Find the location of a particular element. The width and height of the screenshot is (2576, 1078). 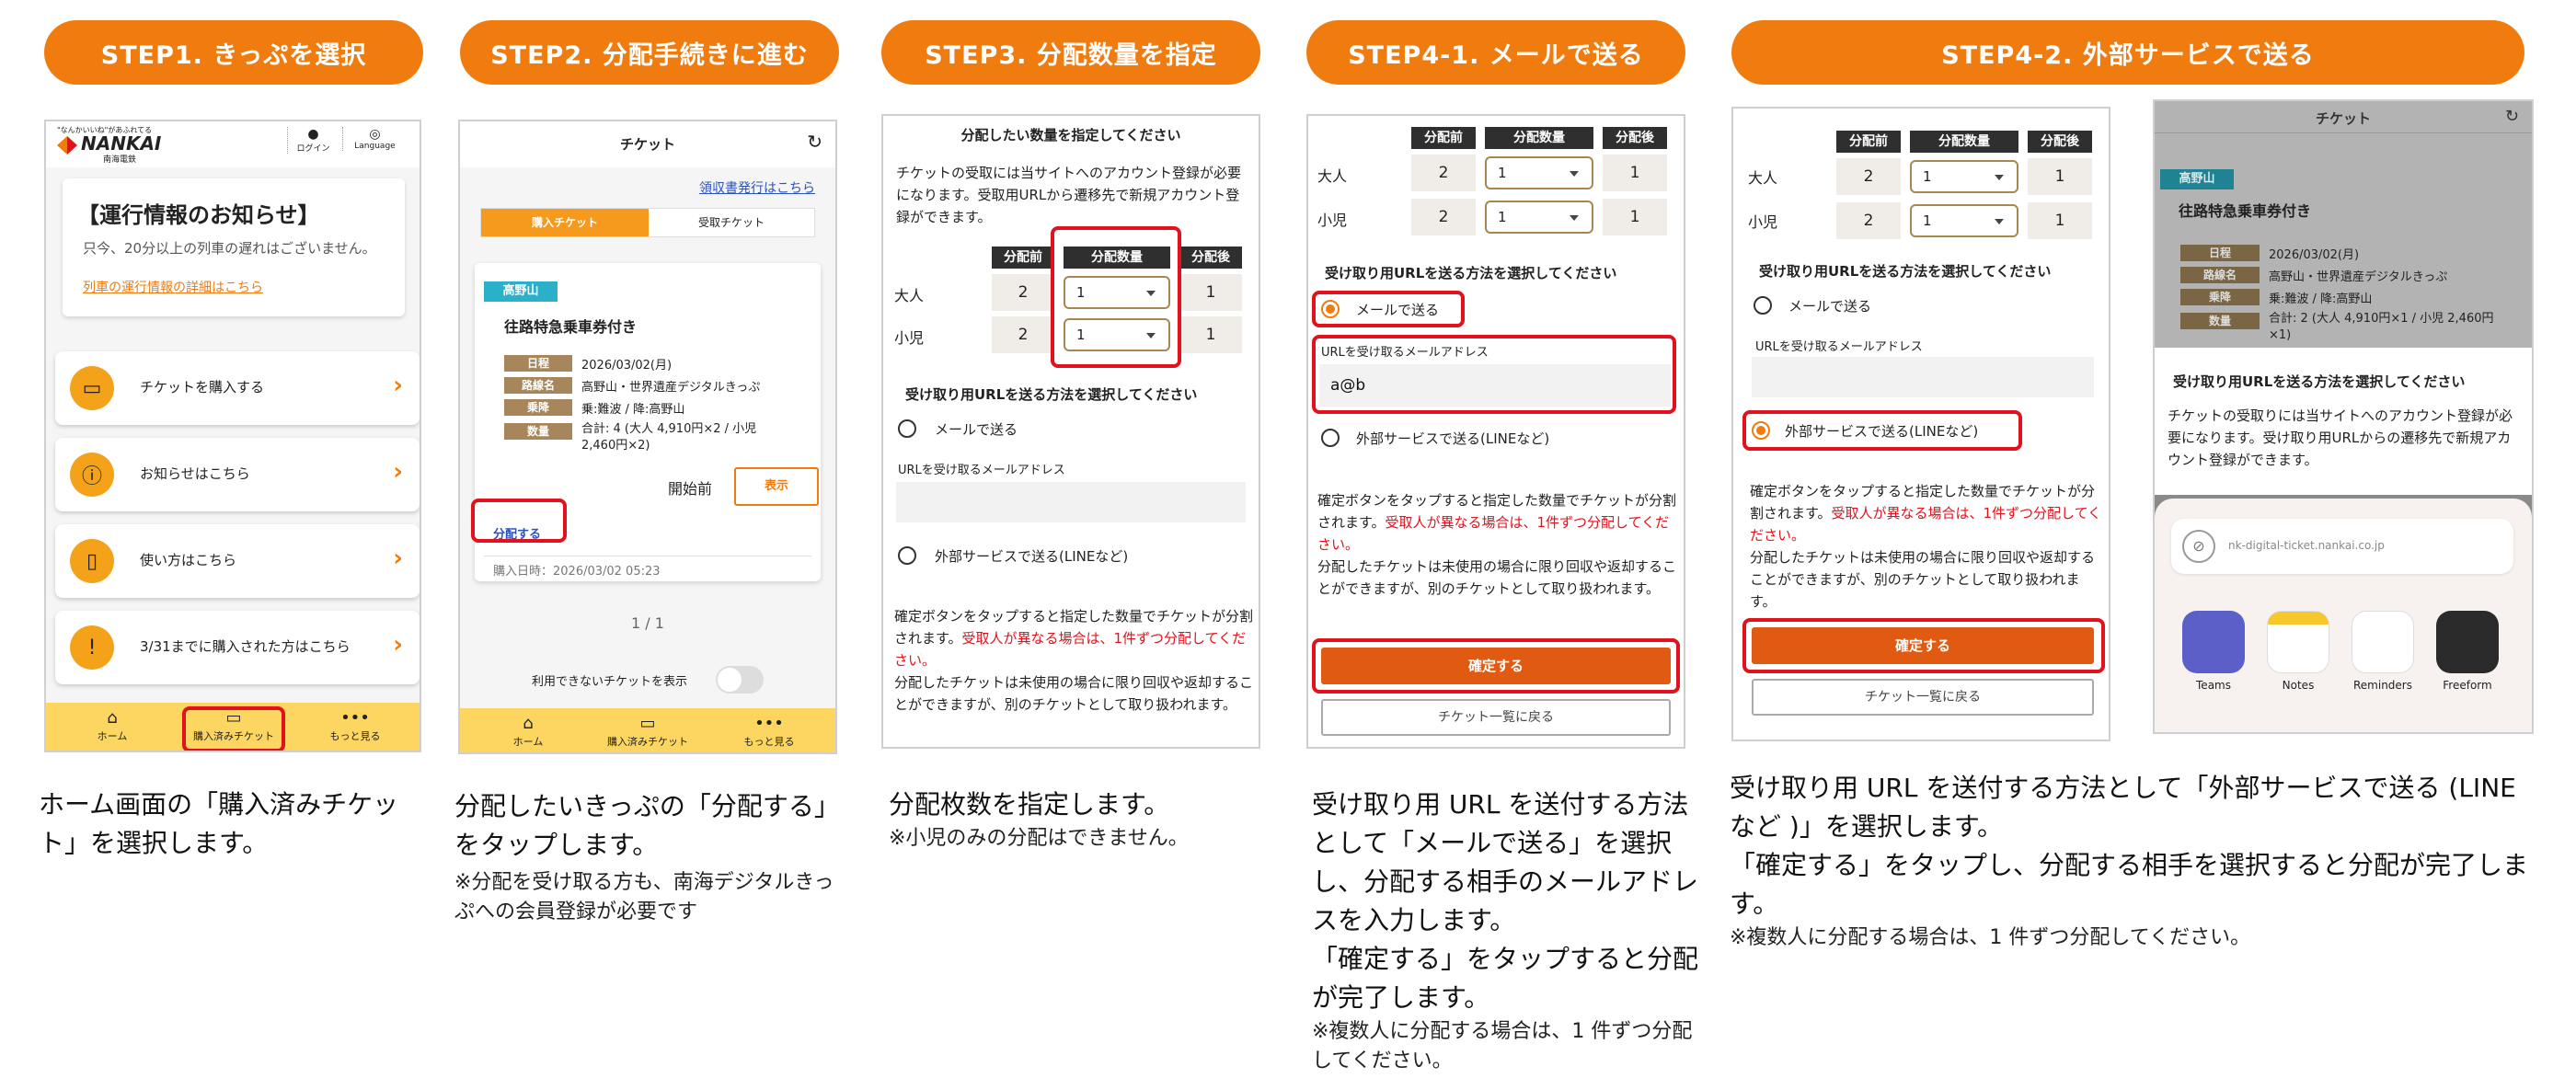

share-url-row: ⊘ nk-digital-ticket.nankai.co.jp is located at coordinates (2342, 546).